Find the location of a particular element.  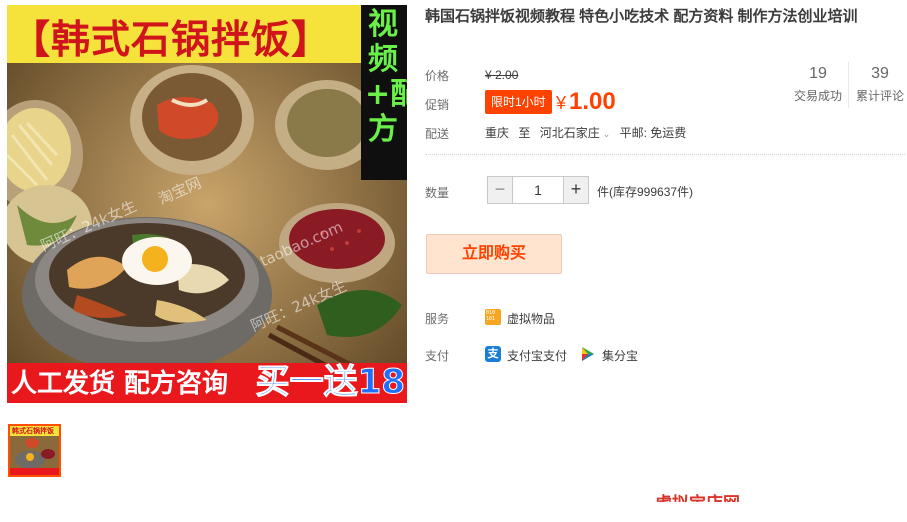

image-top-banner: 【韩式石锅拌饭】 is located at coordinates (185, 34).